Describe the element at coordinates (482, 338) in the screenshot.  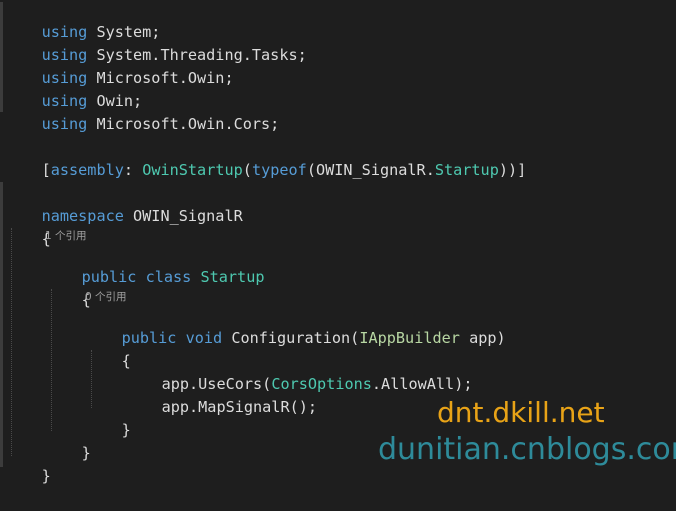
I see `parameter: app)` at that location.